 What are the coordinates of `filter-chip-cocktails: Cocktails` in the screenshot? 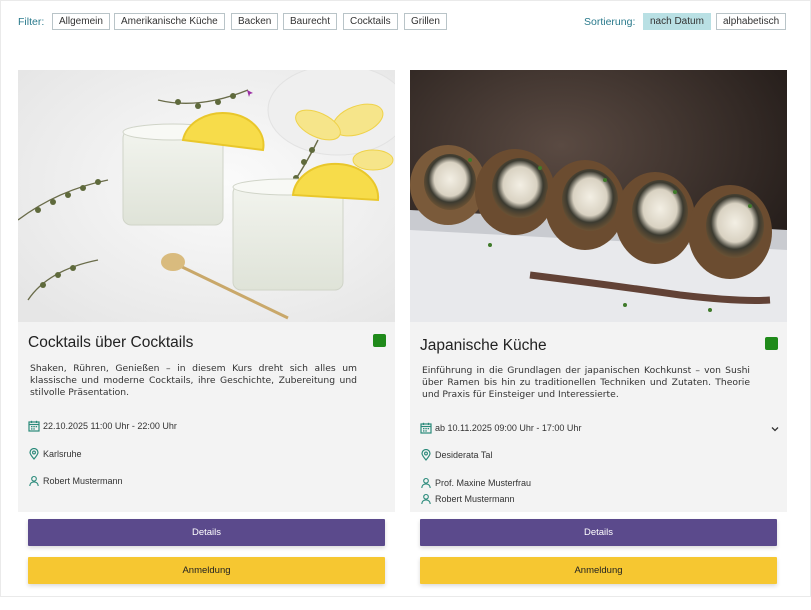 It's located at (370, 21).